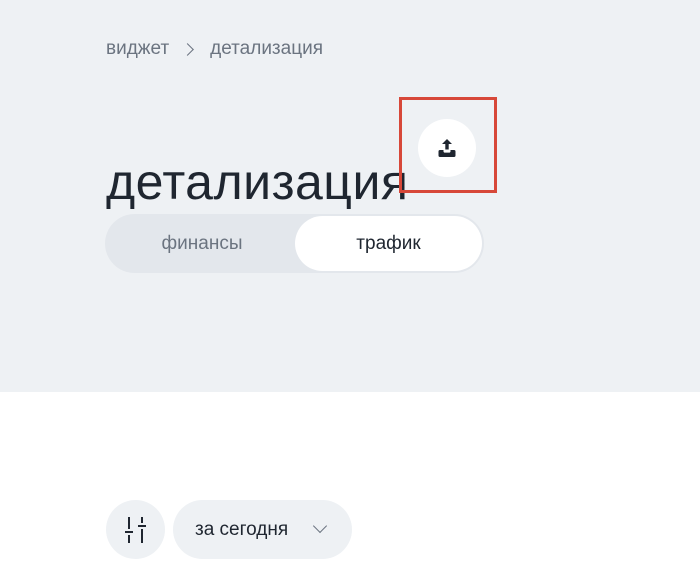 The width and height of the screenshot is (700, 564). What do you see at coordinates (188, 49) in the screenshot?
I see `chevron-right-icon` at bounding box center [188, 49].